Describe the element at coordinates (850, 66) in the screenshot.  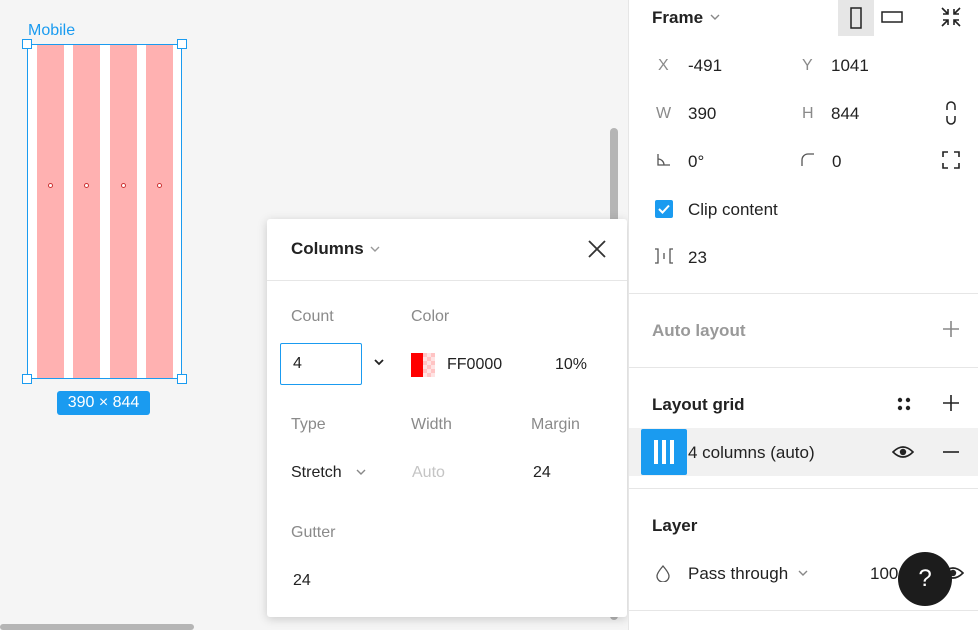
I see `y-input: 1041` at that location.